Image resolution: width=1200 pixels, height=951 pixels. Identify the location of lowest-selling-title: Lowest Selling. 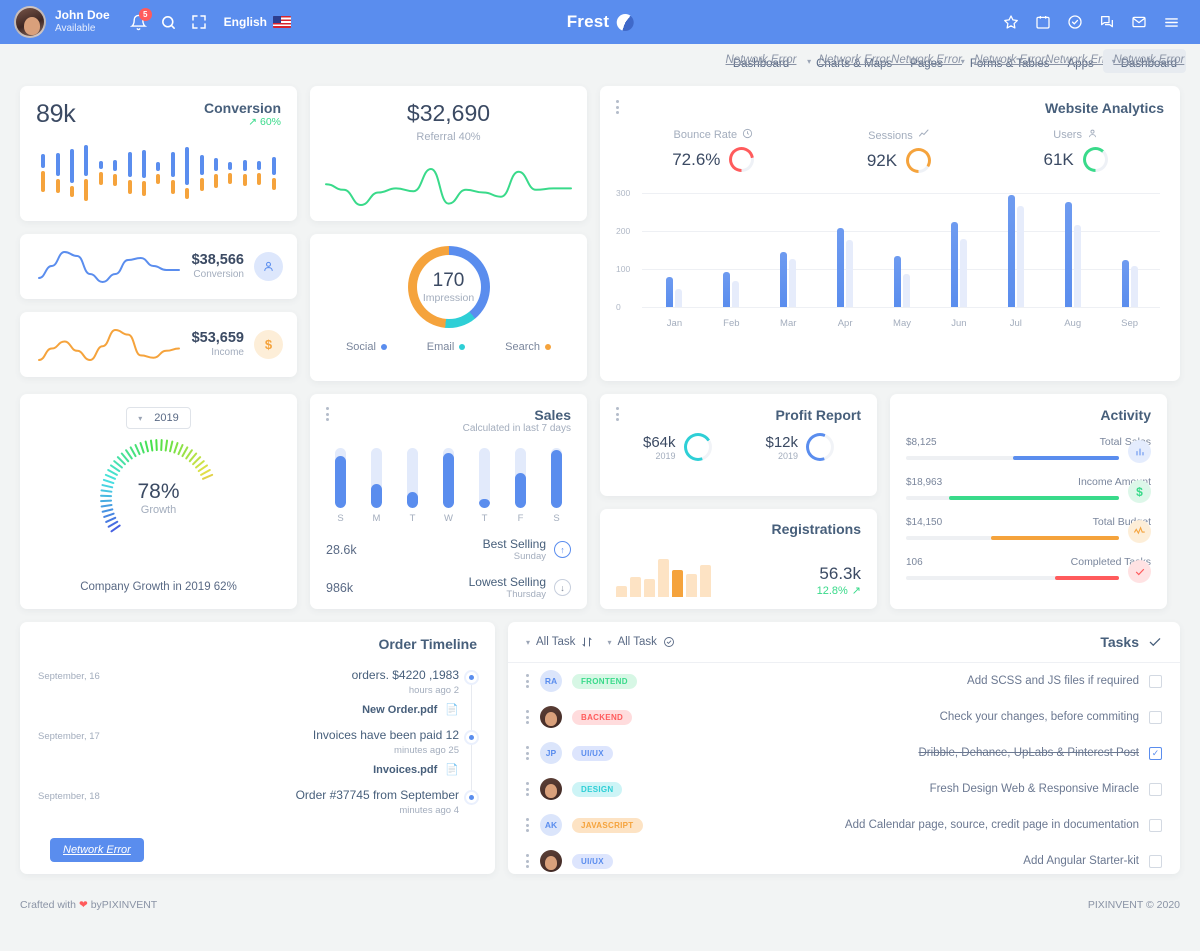
(507, 582).